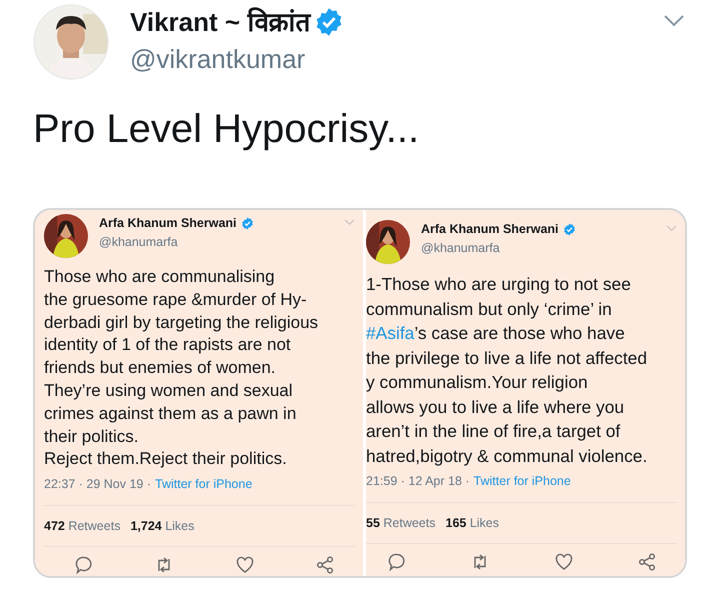 Image resolution: width=720 pixels, height=604 pixels. I want to click on retweet-count: 55 Retweets, so click(401, 523).